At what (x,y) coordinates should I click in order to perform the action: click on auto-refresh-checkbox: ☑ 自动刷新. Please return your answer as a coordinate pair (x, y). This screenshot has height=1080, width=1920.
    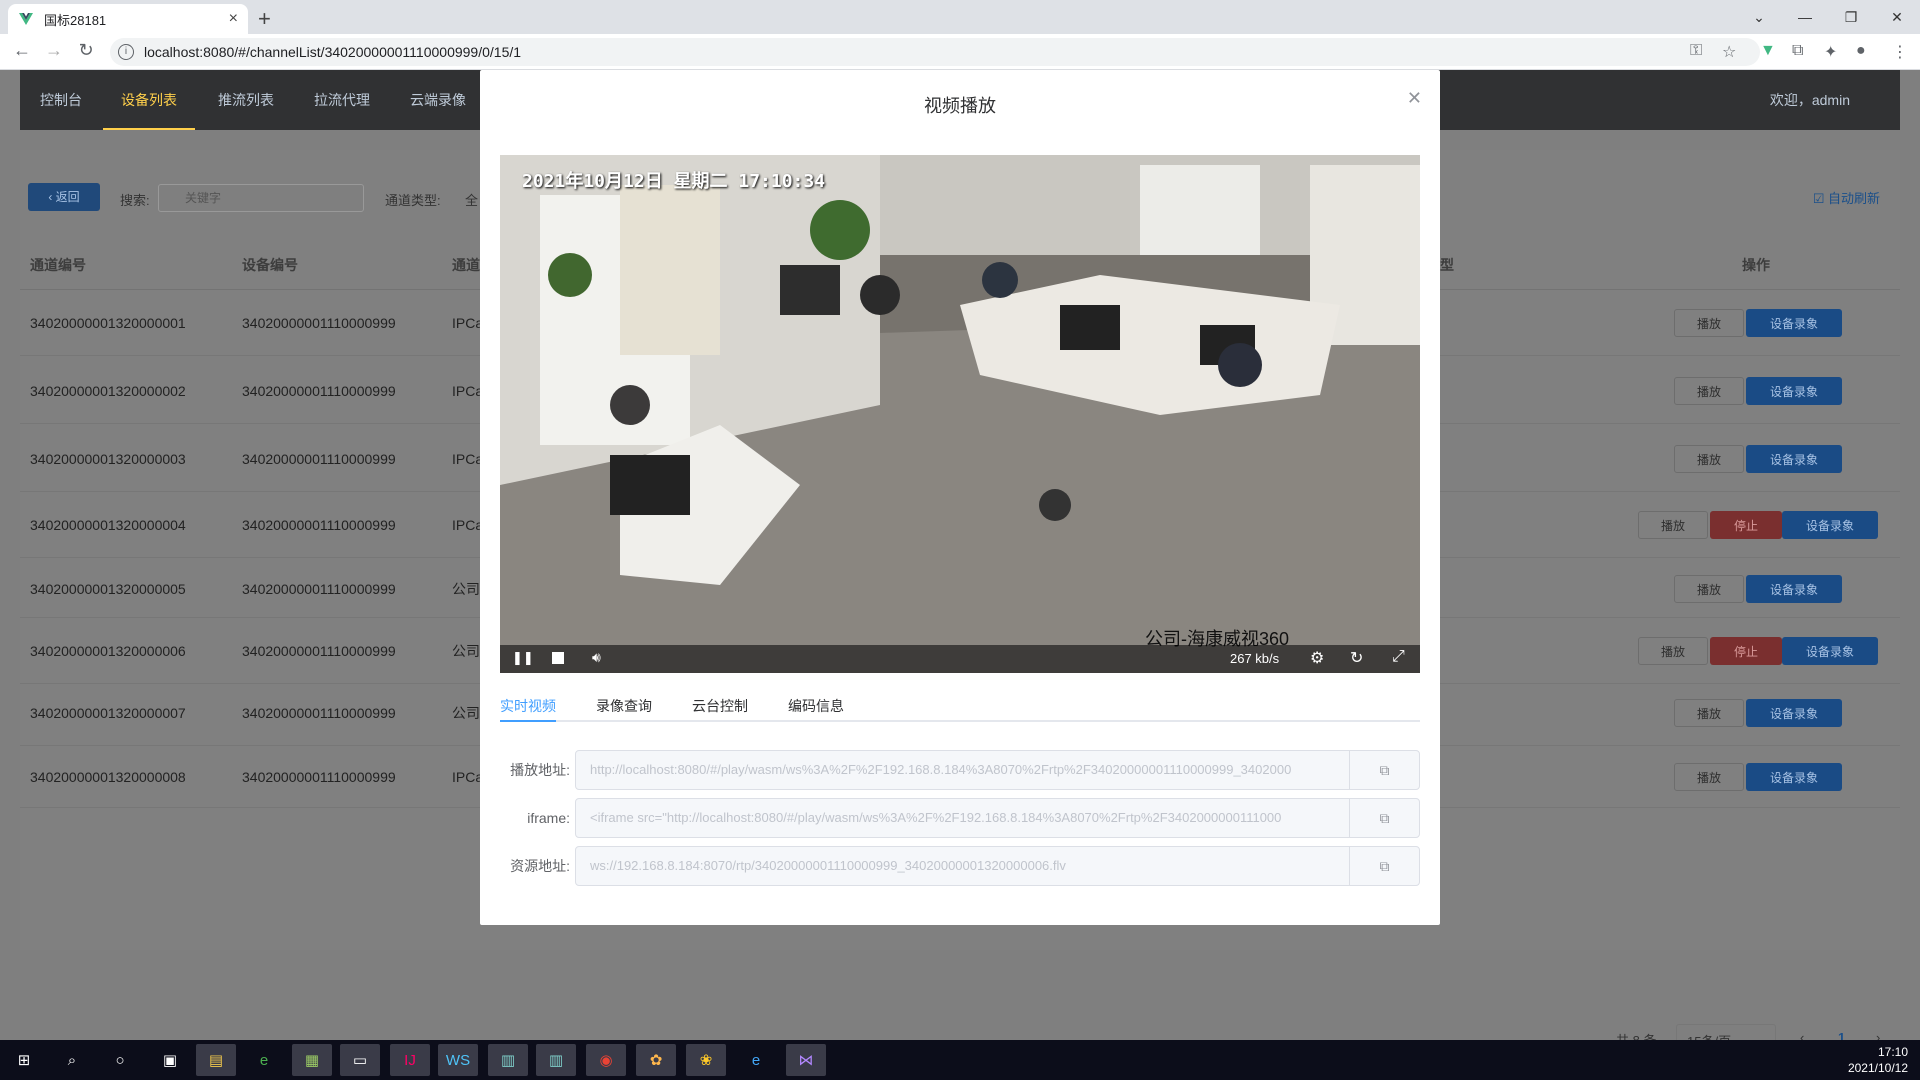
    Looking at the image, I should click on (1846, 197).